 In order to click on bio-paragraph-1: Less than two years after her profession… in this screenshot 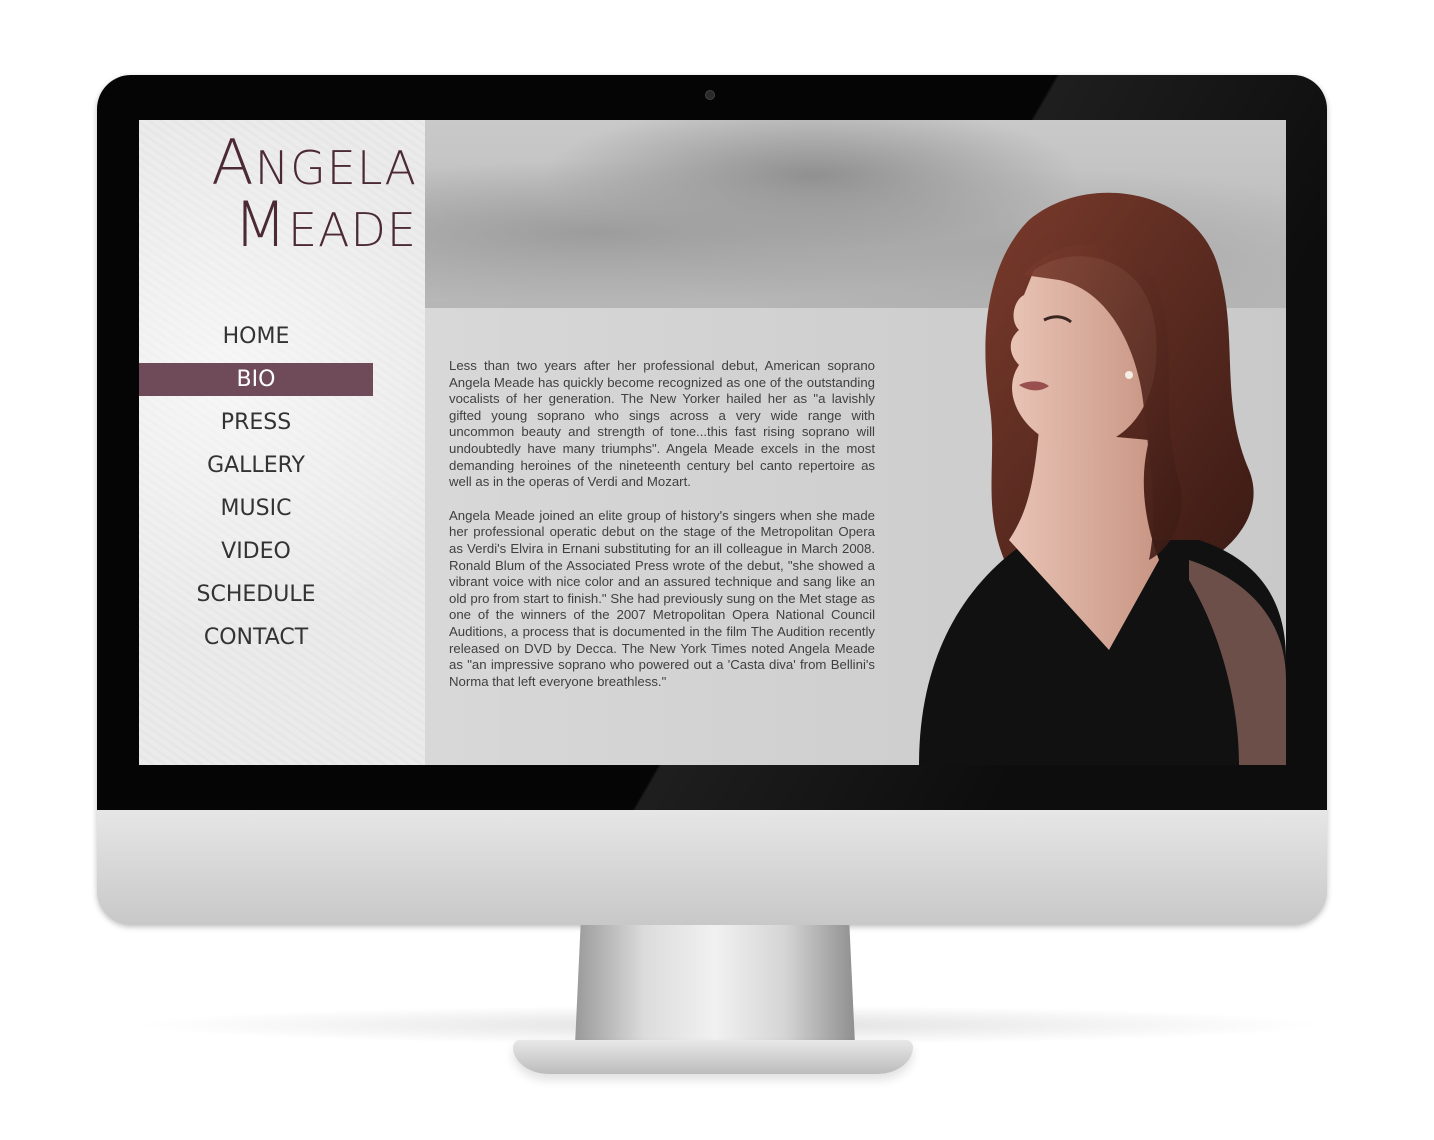, I will do `click(662, 424)`.